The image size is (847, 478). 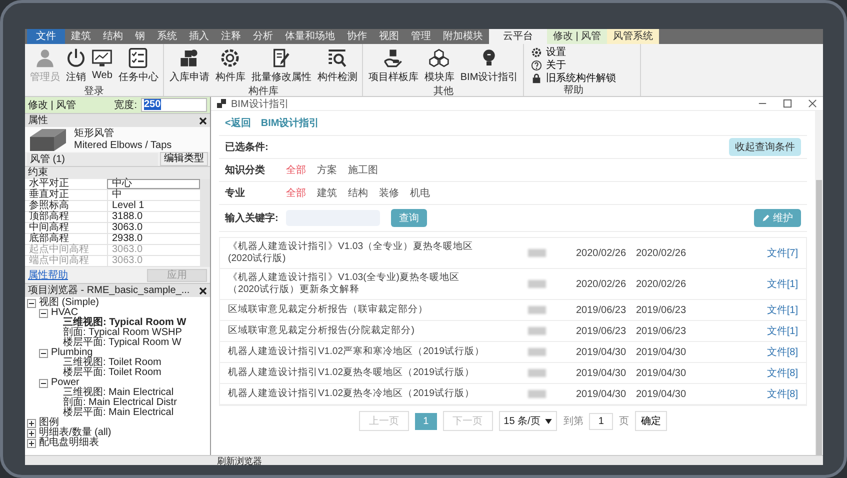 I want to click on tree-item: 三维视图: Main Electrical, so click(x=118, y=393).